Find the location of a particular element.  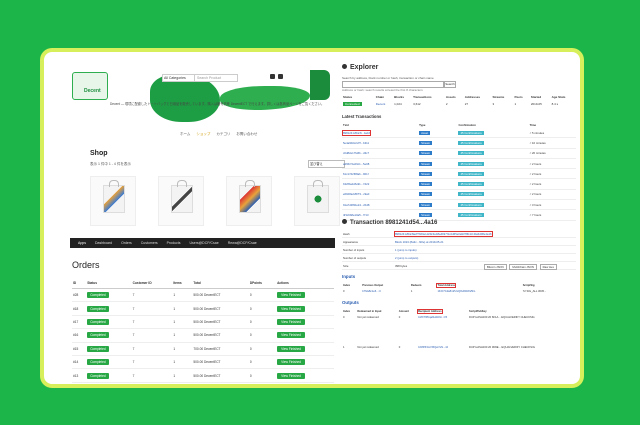

customer-id: 7 is located at coordinates (152, 375).